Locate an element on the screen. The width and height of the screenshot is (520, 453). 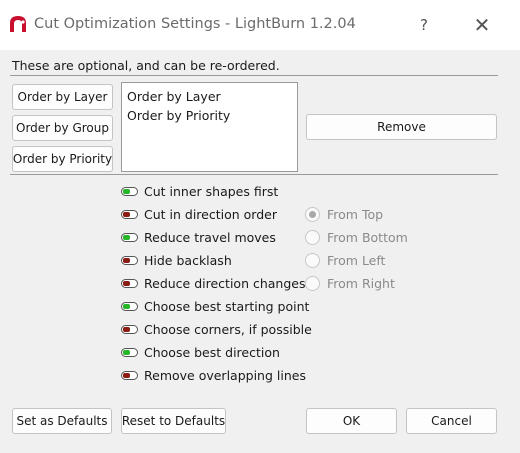
option-label: Remove overlapping lines is located at coordinates (225, 375).